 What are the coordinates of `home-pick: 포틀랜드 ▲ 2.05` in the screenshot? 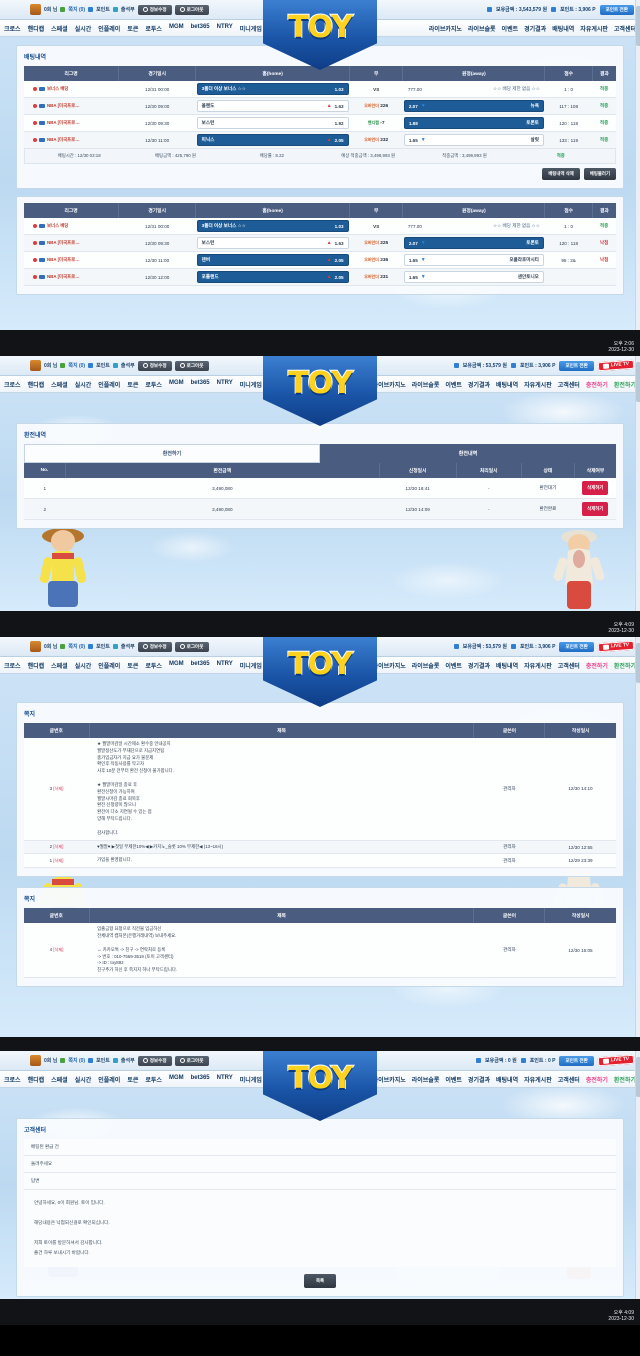 It's located at (272, 277).